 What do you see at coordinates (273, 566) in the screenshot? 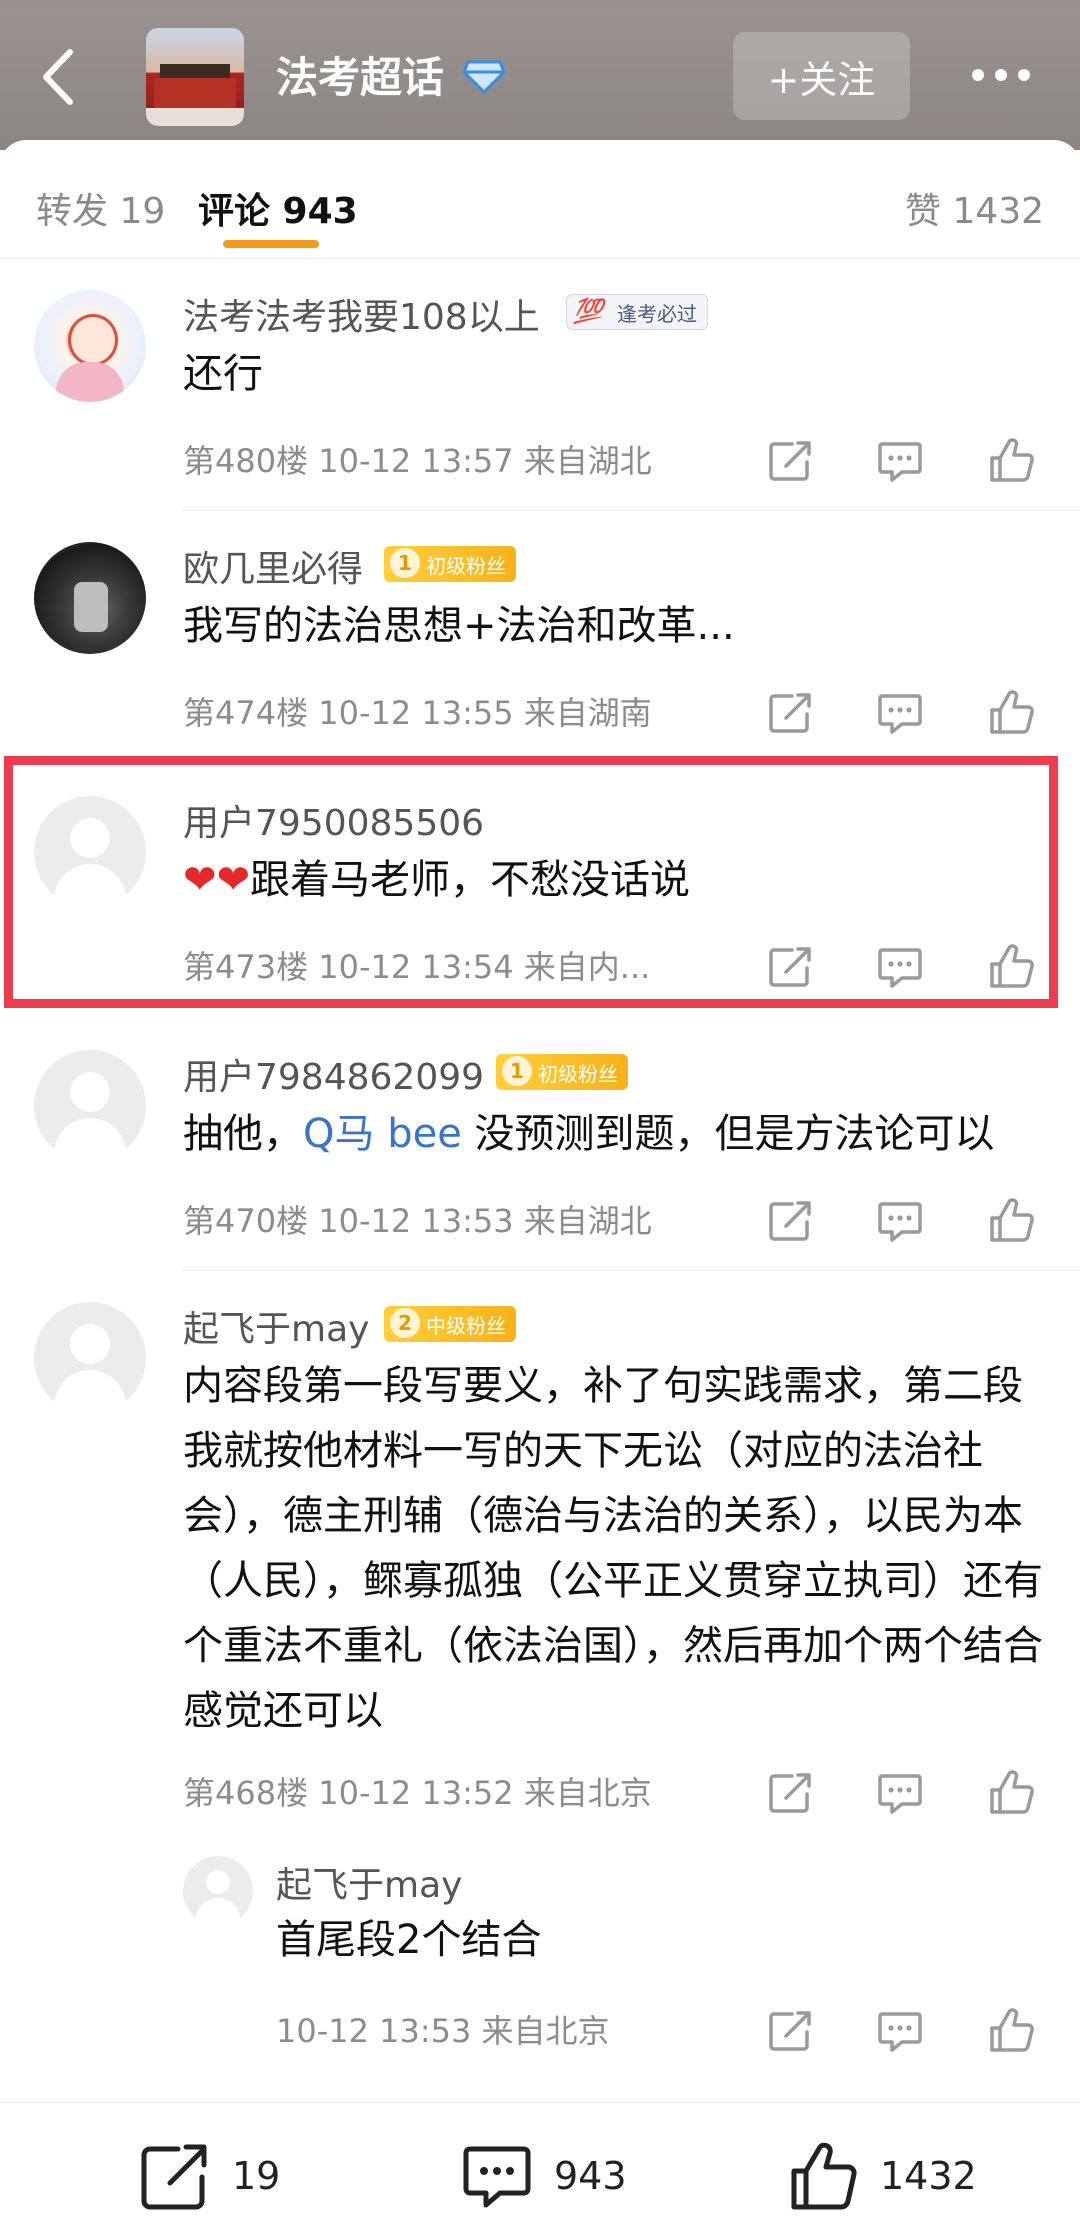
I see `comment-username: 欧几里必得` at bounding box center [273, 566].